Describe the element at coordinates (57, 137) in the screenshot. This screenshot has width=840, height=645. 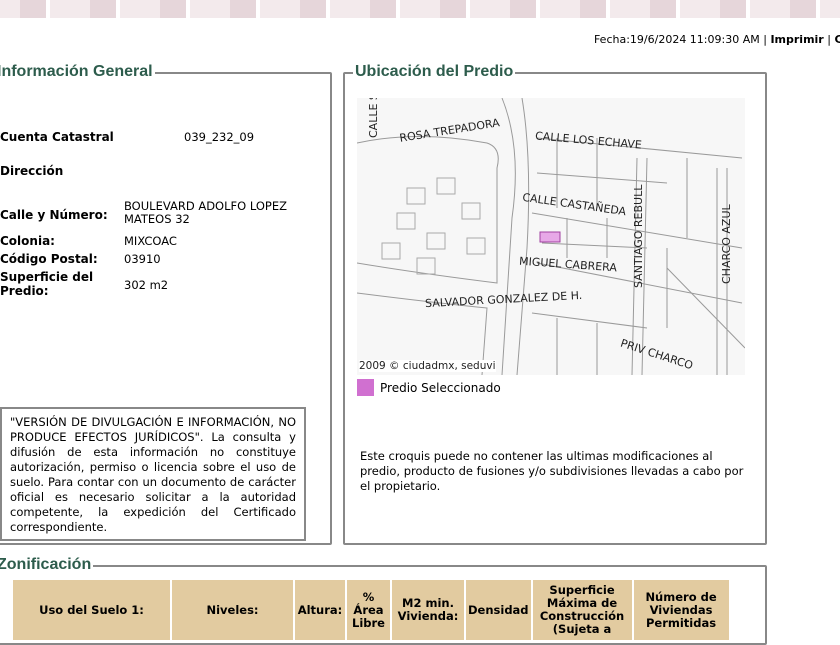
I see `cuenta-label: Cuenta Catastral` at that location.